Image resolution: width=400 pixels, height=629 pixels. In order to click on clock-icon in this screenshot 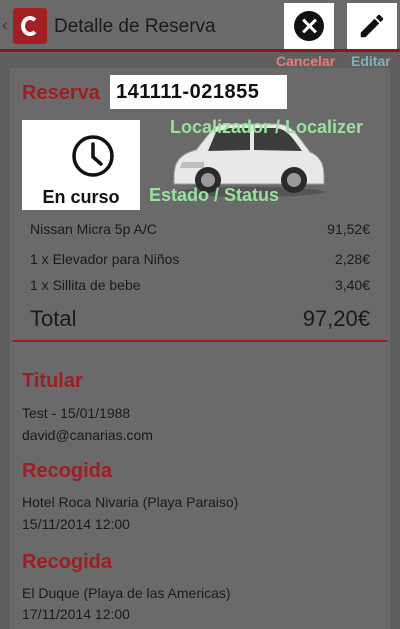, I will do `click(93, 156)`.